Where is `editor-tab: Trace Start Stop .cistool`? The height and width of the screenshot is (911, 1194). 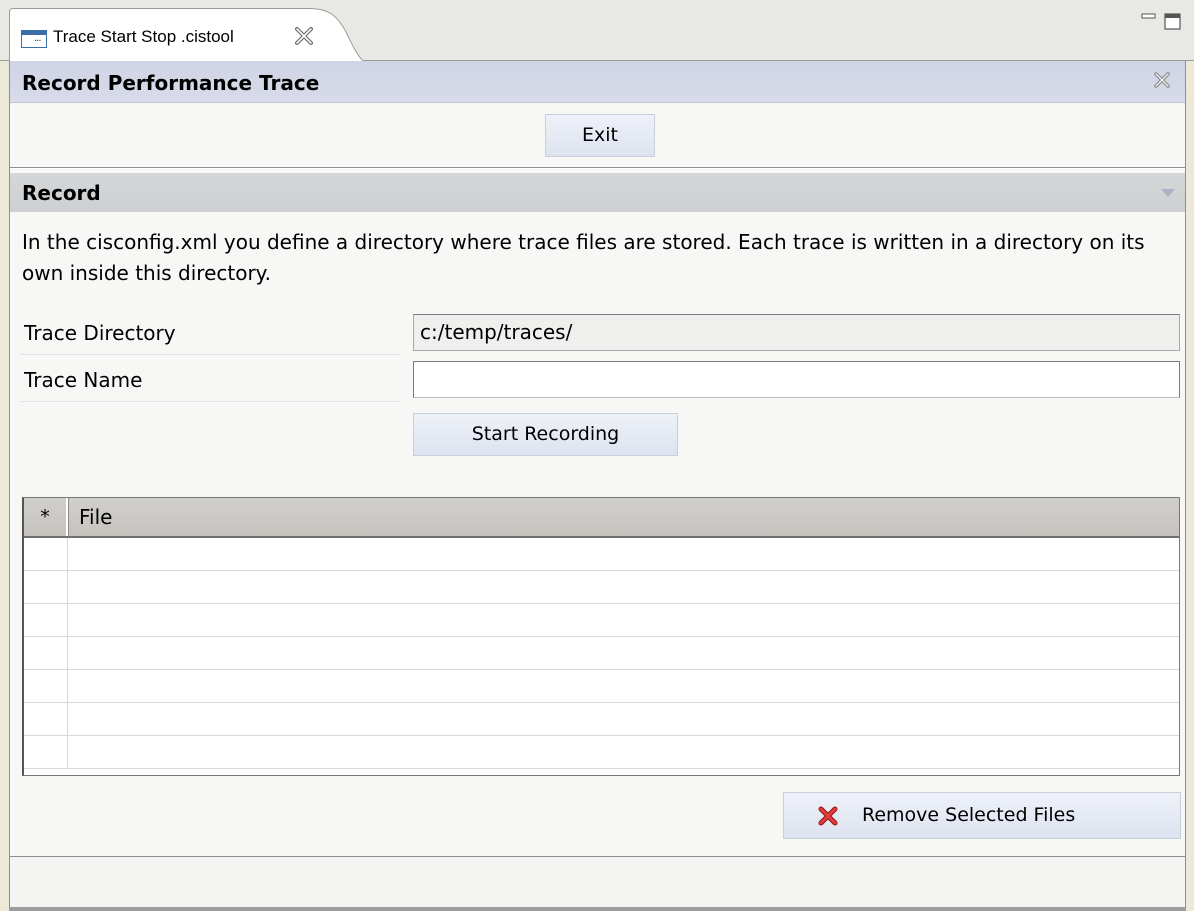 editor-tab: Trace Start Stop .cistool is located at coordinates (186, 34).